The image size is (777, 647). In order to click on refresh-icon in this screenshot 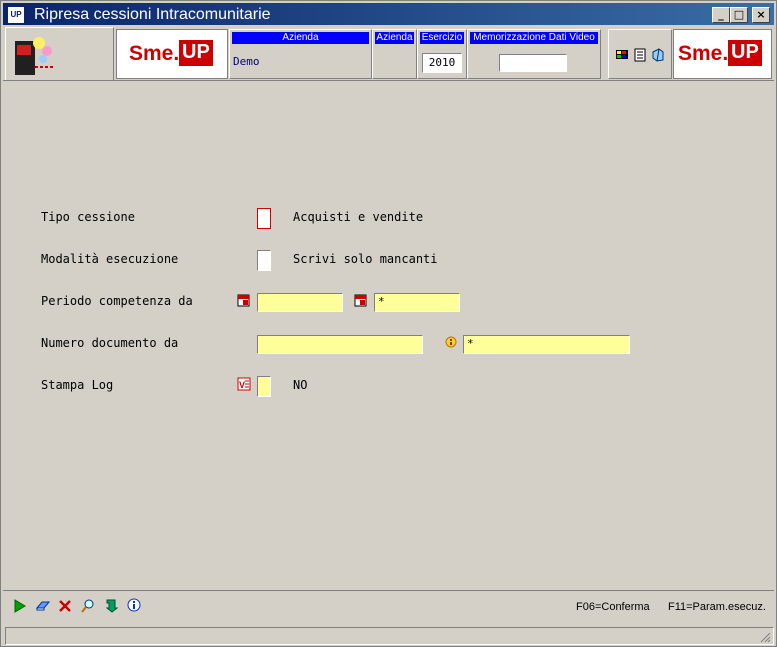, I will do `click(111, 606)`.